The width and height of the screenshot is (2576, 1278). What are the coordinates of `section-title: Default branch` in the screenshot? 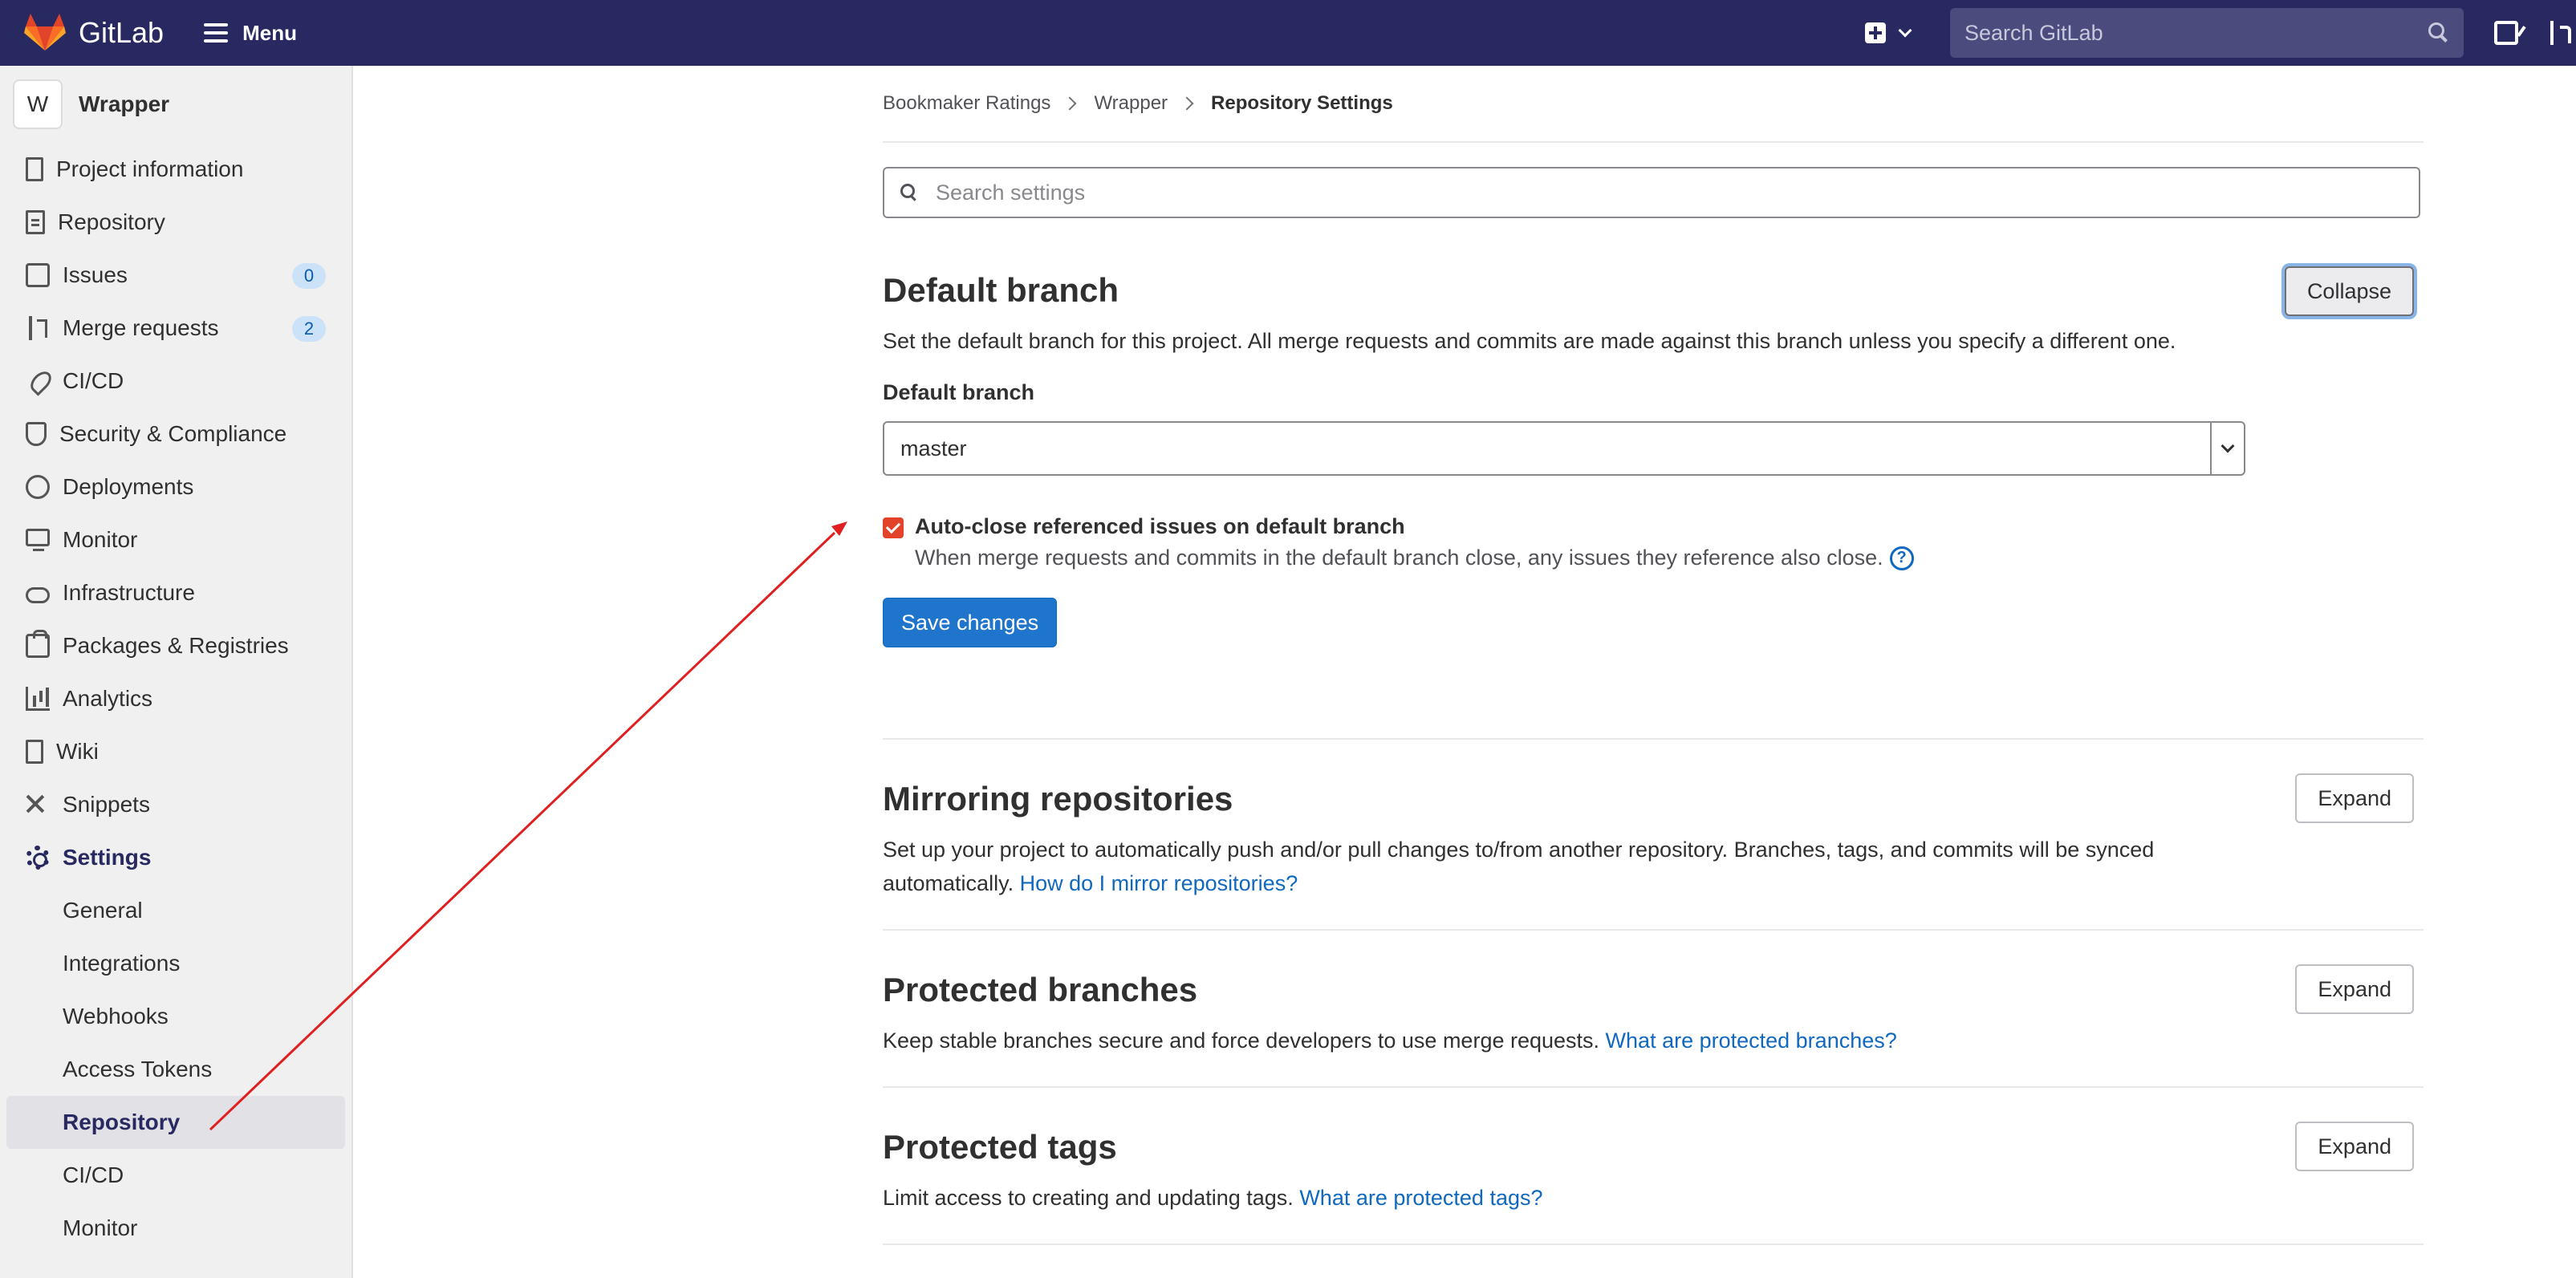 It's located at (1001, 290).